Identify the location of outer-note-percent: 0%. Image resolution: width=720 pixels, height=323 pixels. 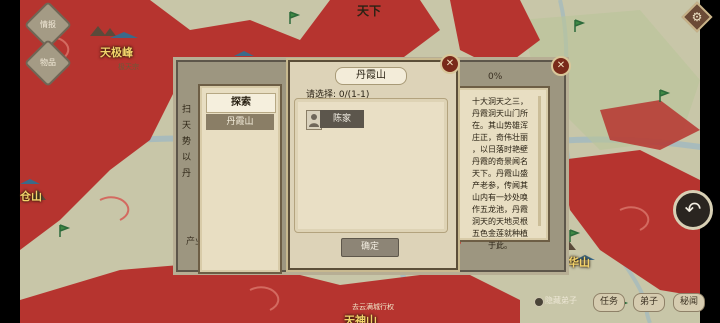
(495, 77).